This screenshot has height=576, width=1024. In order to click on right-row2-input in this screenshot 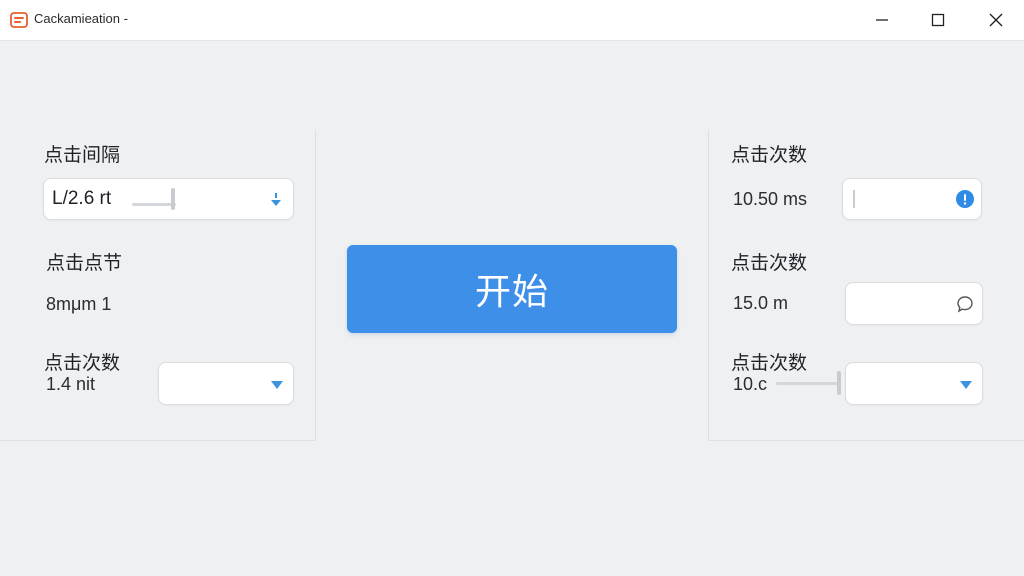, I will do `click(914, 303)`.